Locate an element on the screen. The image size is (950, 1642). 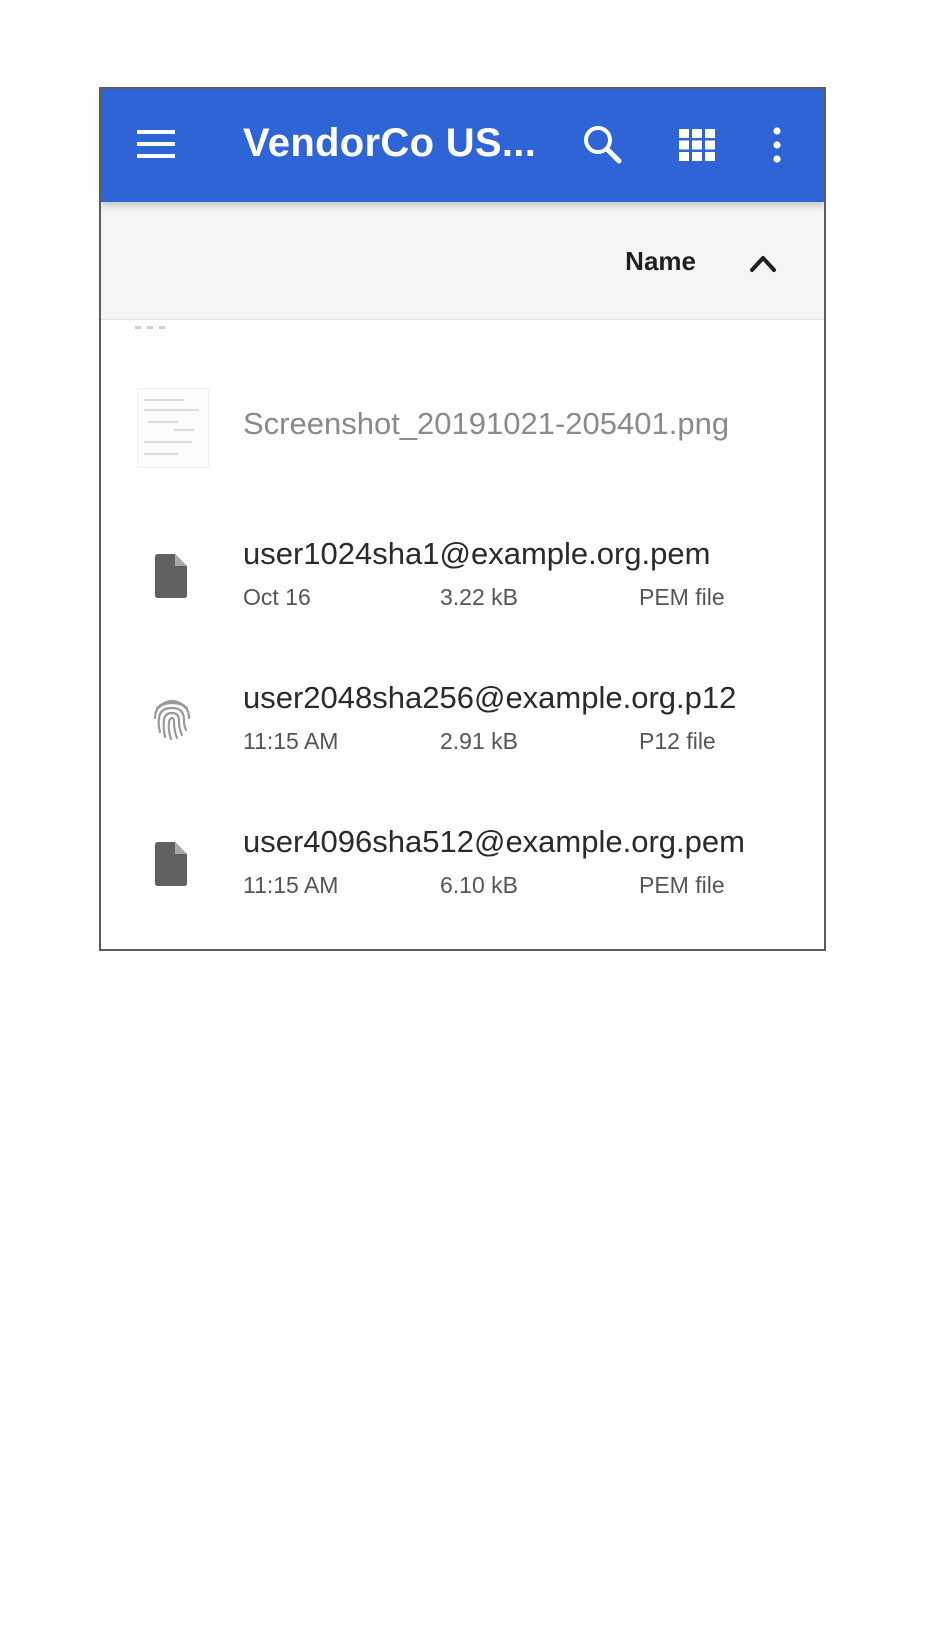
file-size: 6.10 kB is located at coordinates (479, 885).